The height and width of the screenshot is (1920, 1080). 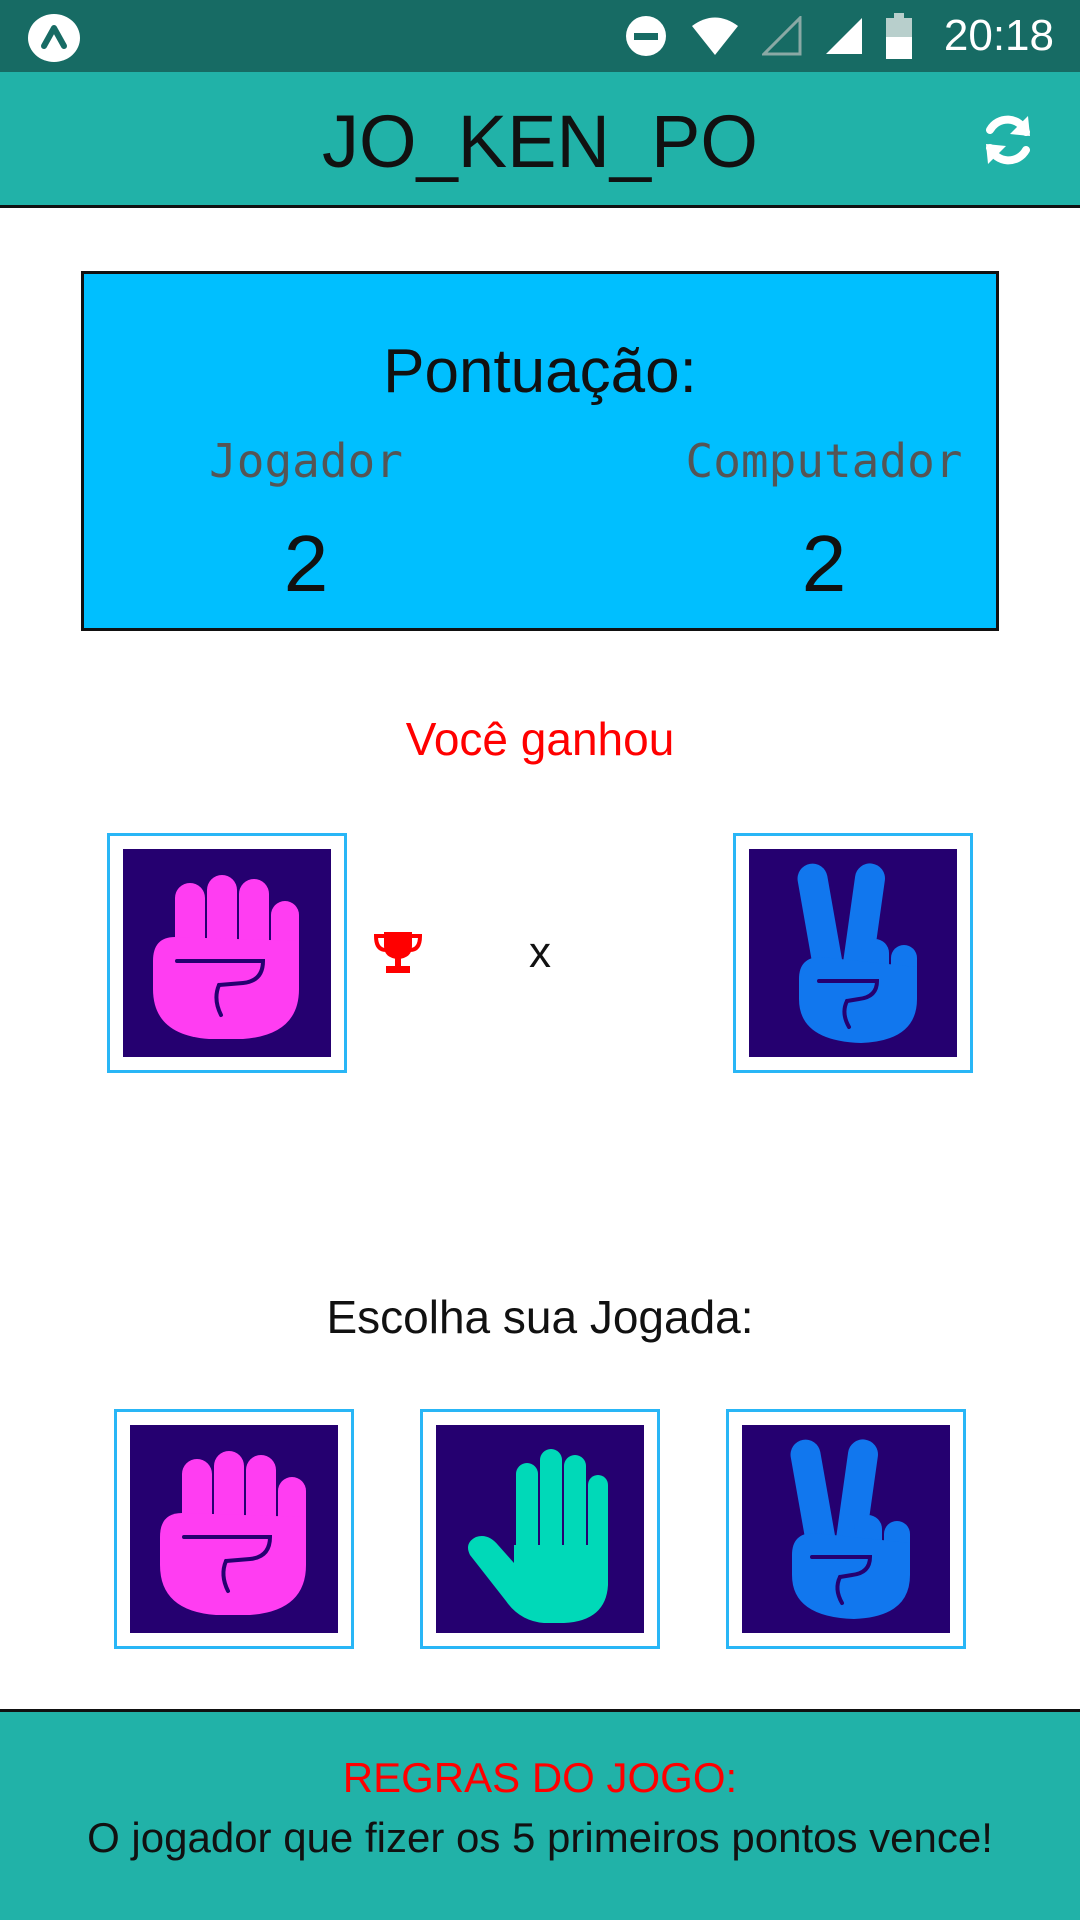 I want to click on status-time: 20:18, so click(x=998, y=35).